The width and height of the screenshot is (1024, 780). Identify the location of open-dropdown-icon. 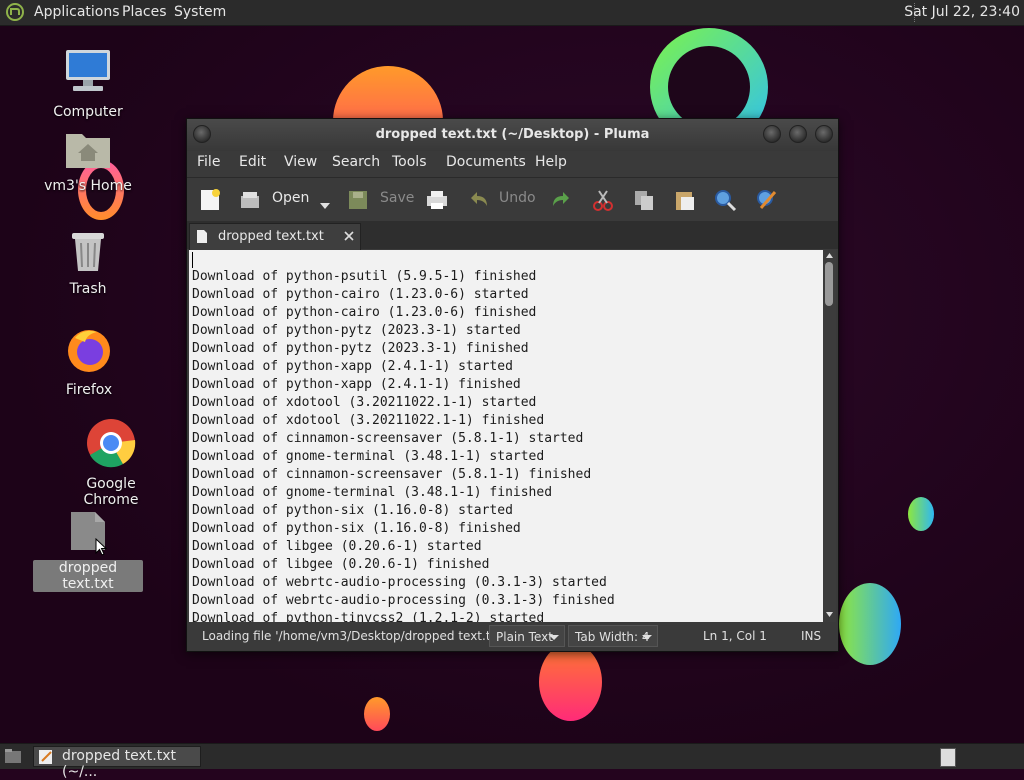
(325, 206).